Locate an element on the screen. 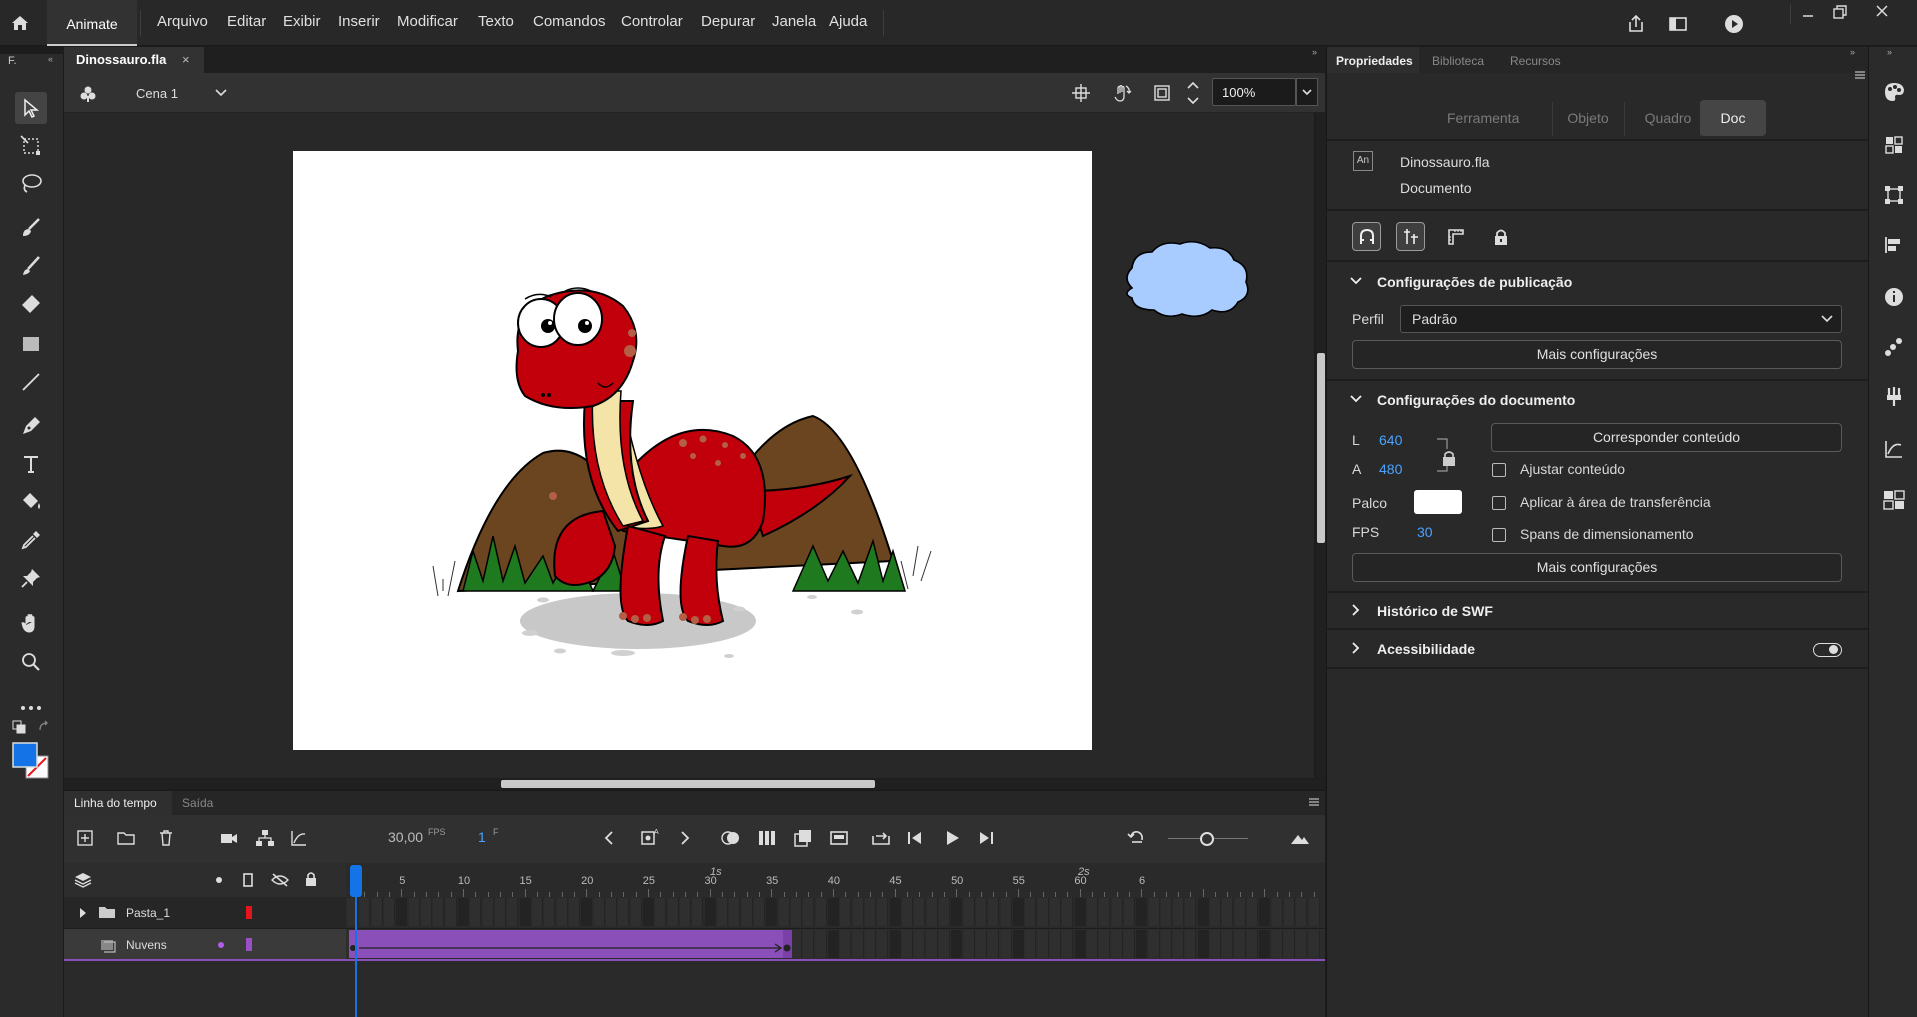  layer-color-swatch is located at coordinates (249, 912).